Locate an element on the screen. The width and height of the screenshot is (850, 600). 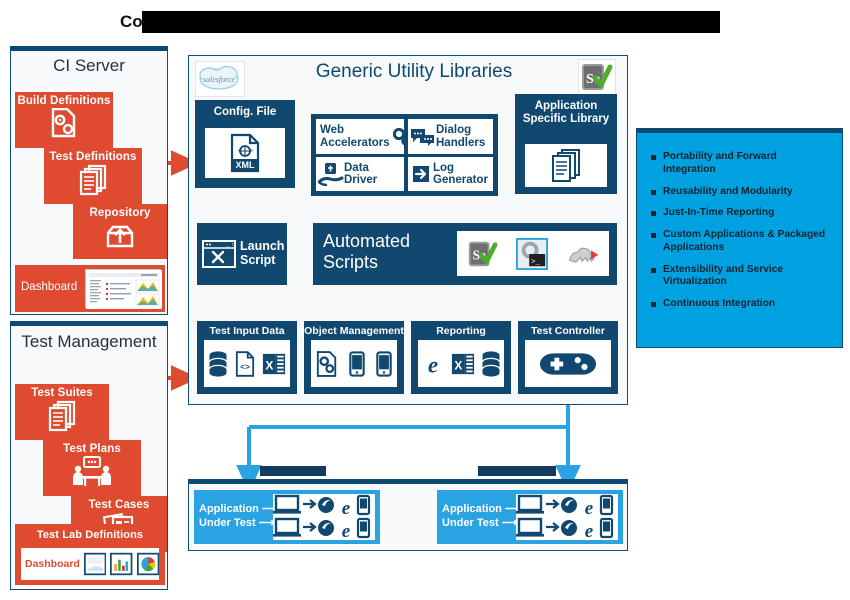
automated-scripts-tools: Se >_ is located at coordinates (533, 253).